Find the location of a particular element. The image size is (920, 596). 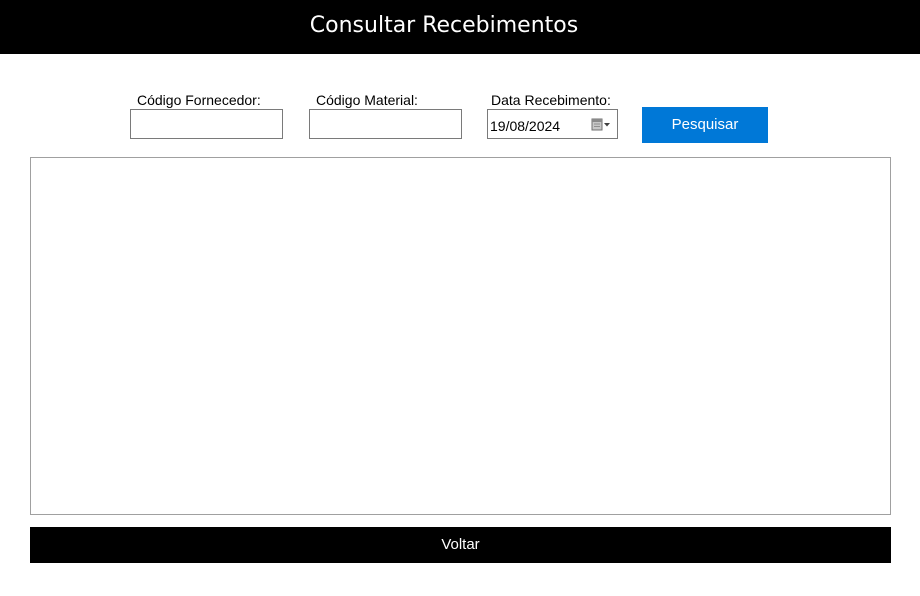

material-code-label: Código Material: is located at coordinates (367, 100).